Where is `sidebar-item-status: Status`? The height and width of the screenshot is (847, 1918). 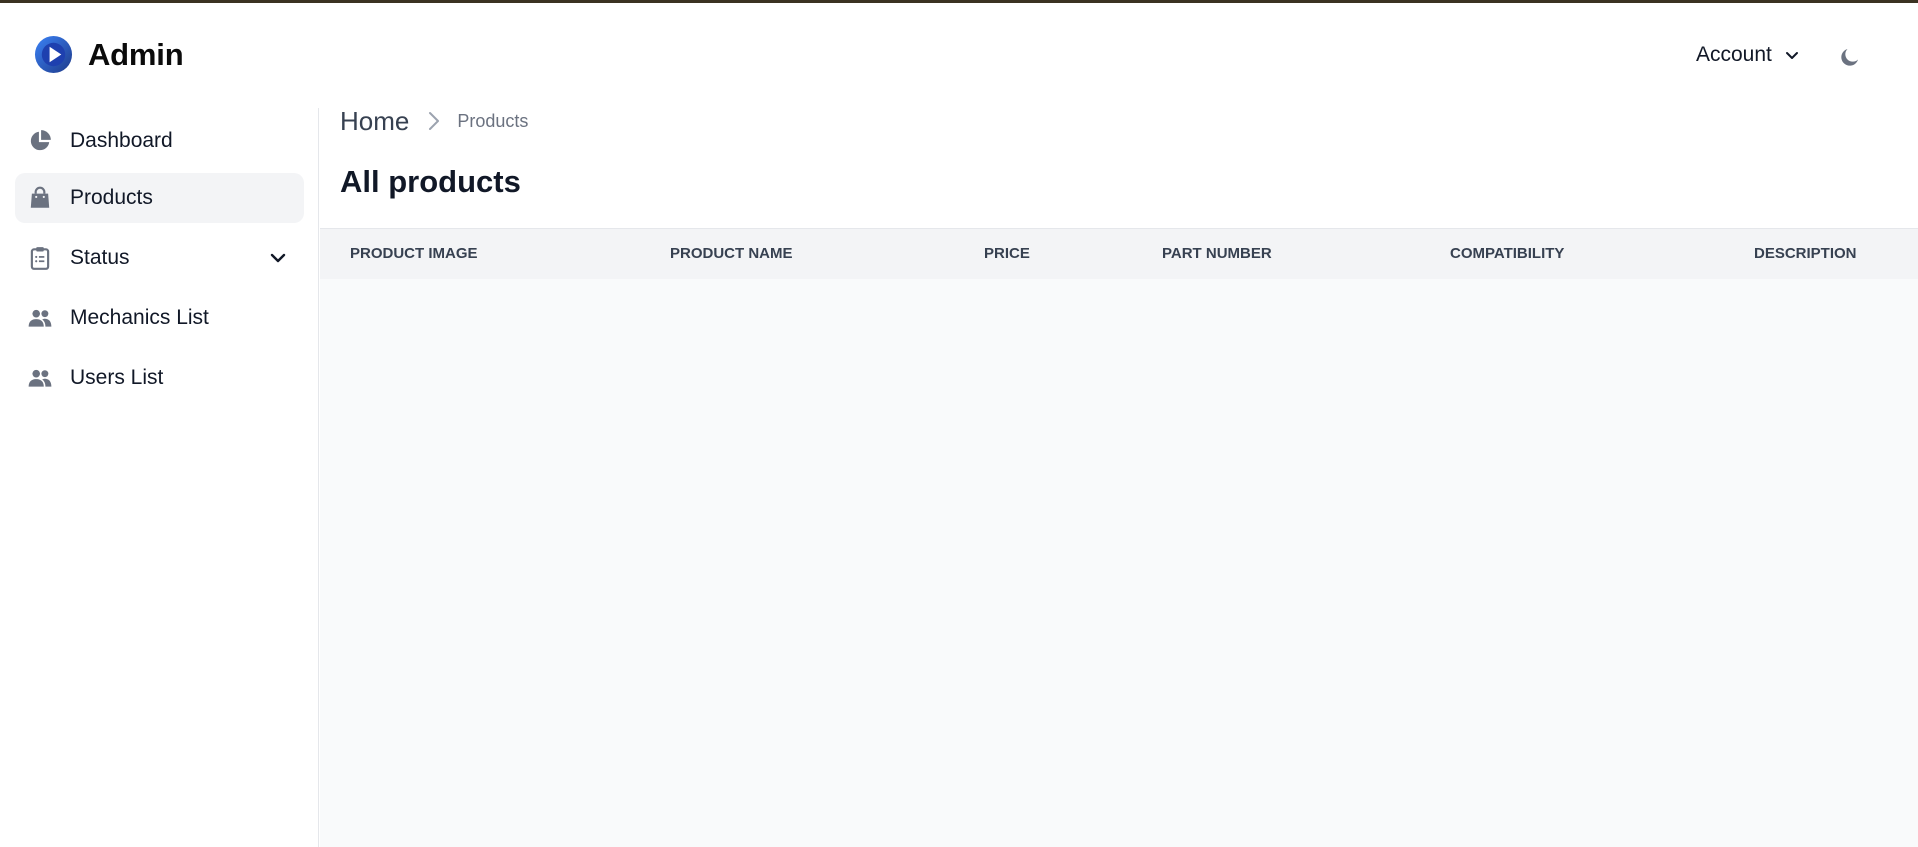
sidebar-item-status: Status is located at coordinates (159, 258).